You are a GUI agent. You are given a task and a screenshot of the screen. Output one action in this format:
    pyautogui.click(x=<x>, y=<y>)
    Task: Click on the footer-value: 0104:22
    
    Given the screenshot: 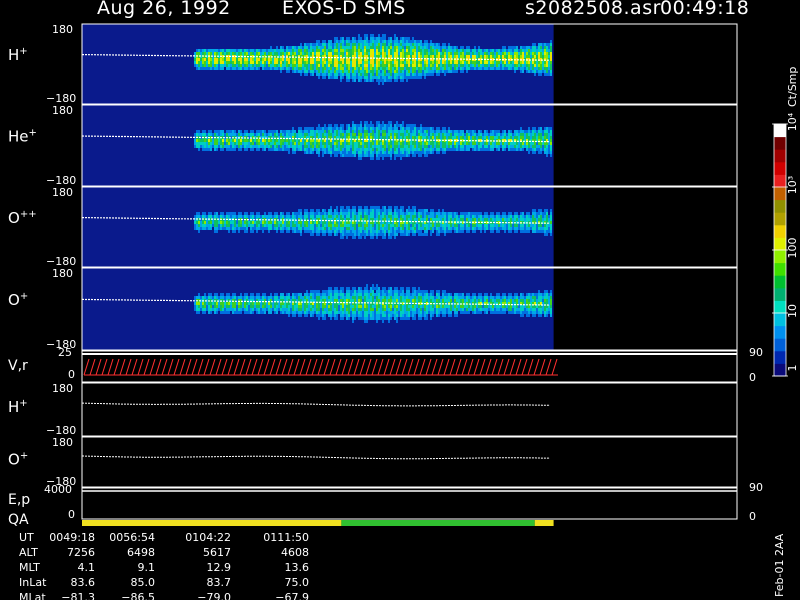 What is the action you would take?
    pyautogui.click(x=208, y=537)
    